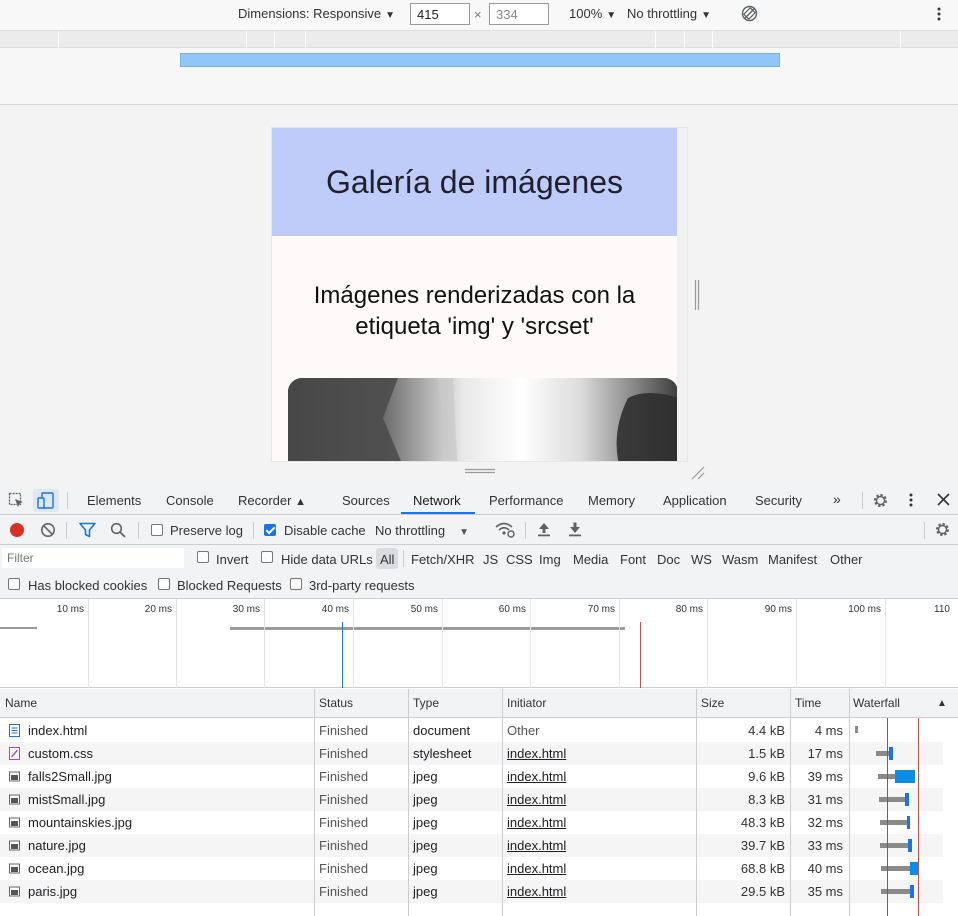 The image size is (958, 916). What do you see at coordinates (267, 557) in the screenshot?
I see `hide-data-urls-checkbox` at bounding box center [267, 557].